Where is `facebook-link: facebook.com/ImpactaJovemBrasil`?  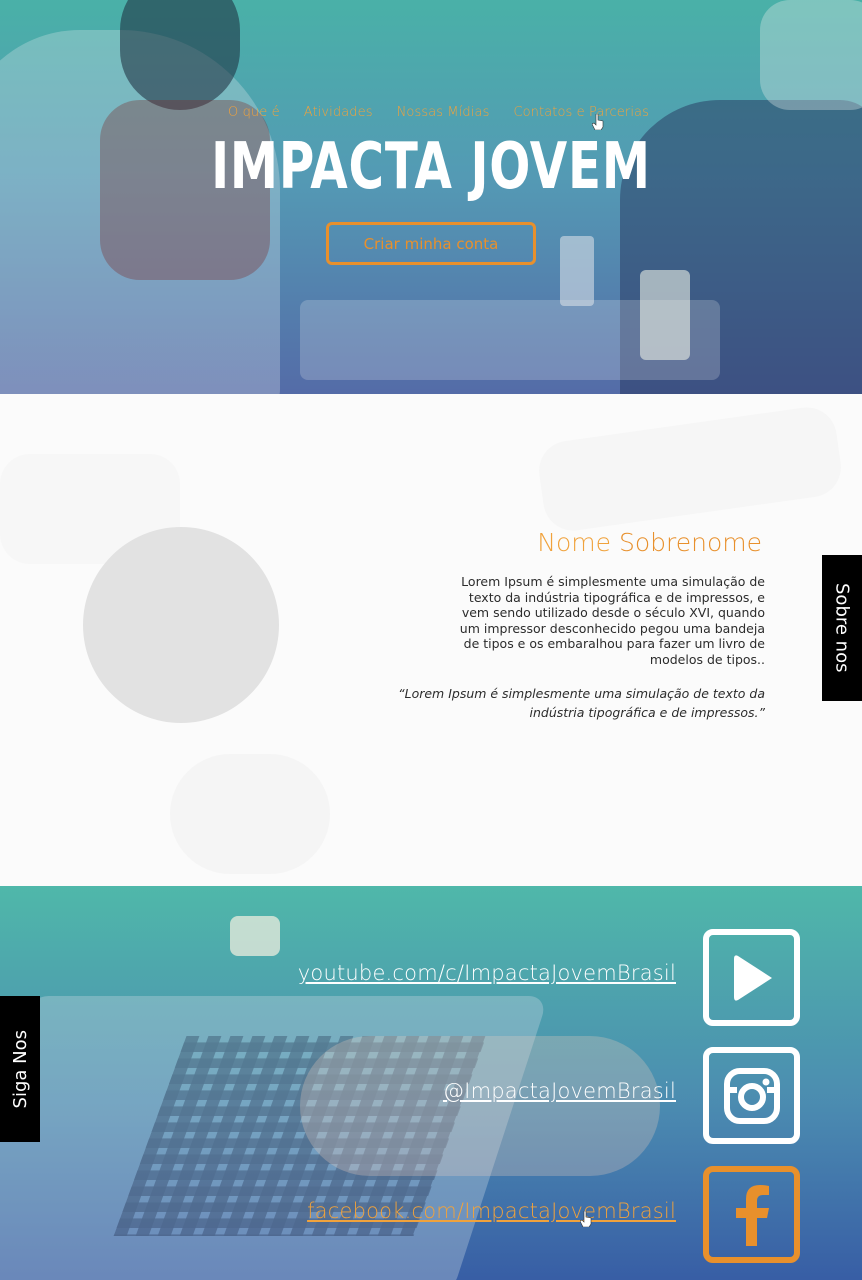
facebook-link: facebook.com/ImpactaJovemBrasil is located at coordinates (491, 1211).